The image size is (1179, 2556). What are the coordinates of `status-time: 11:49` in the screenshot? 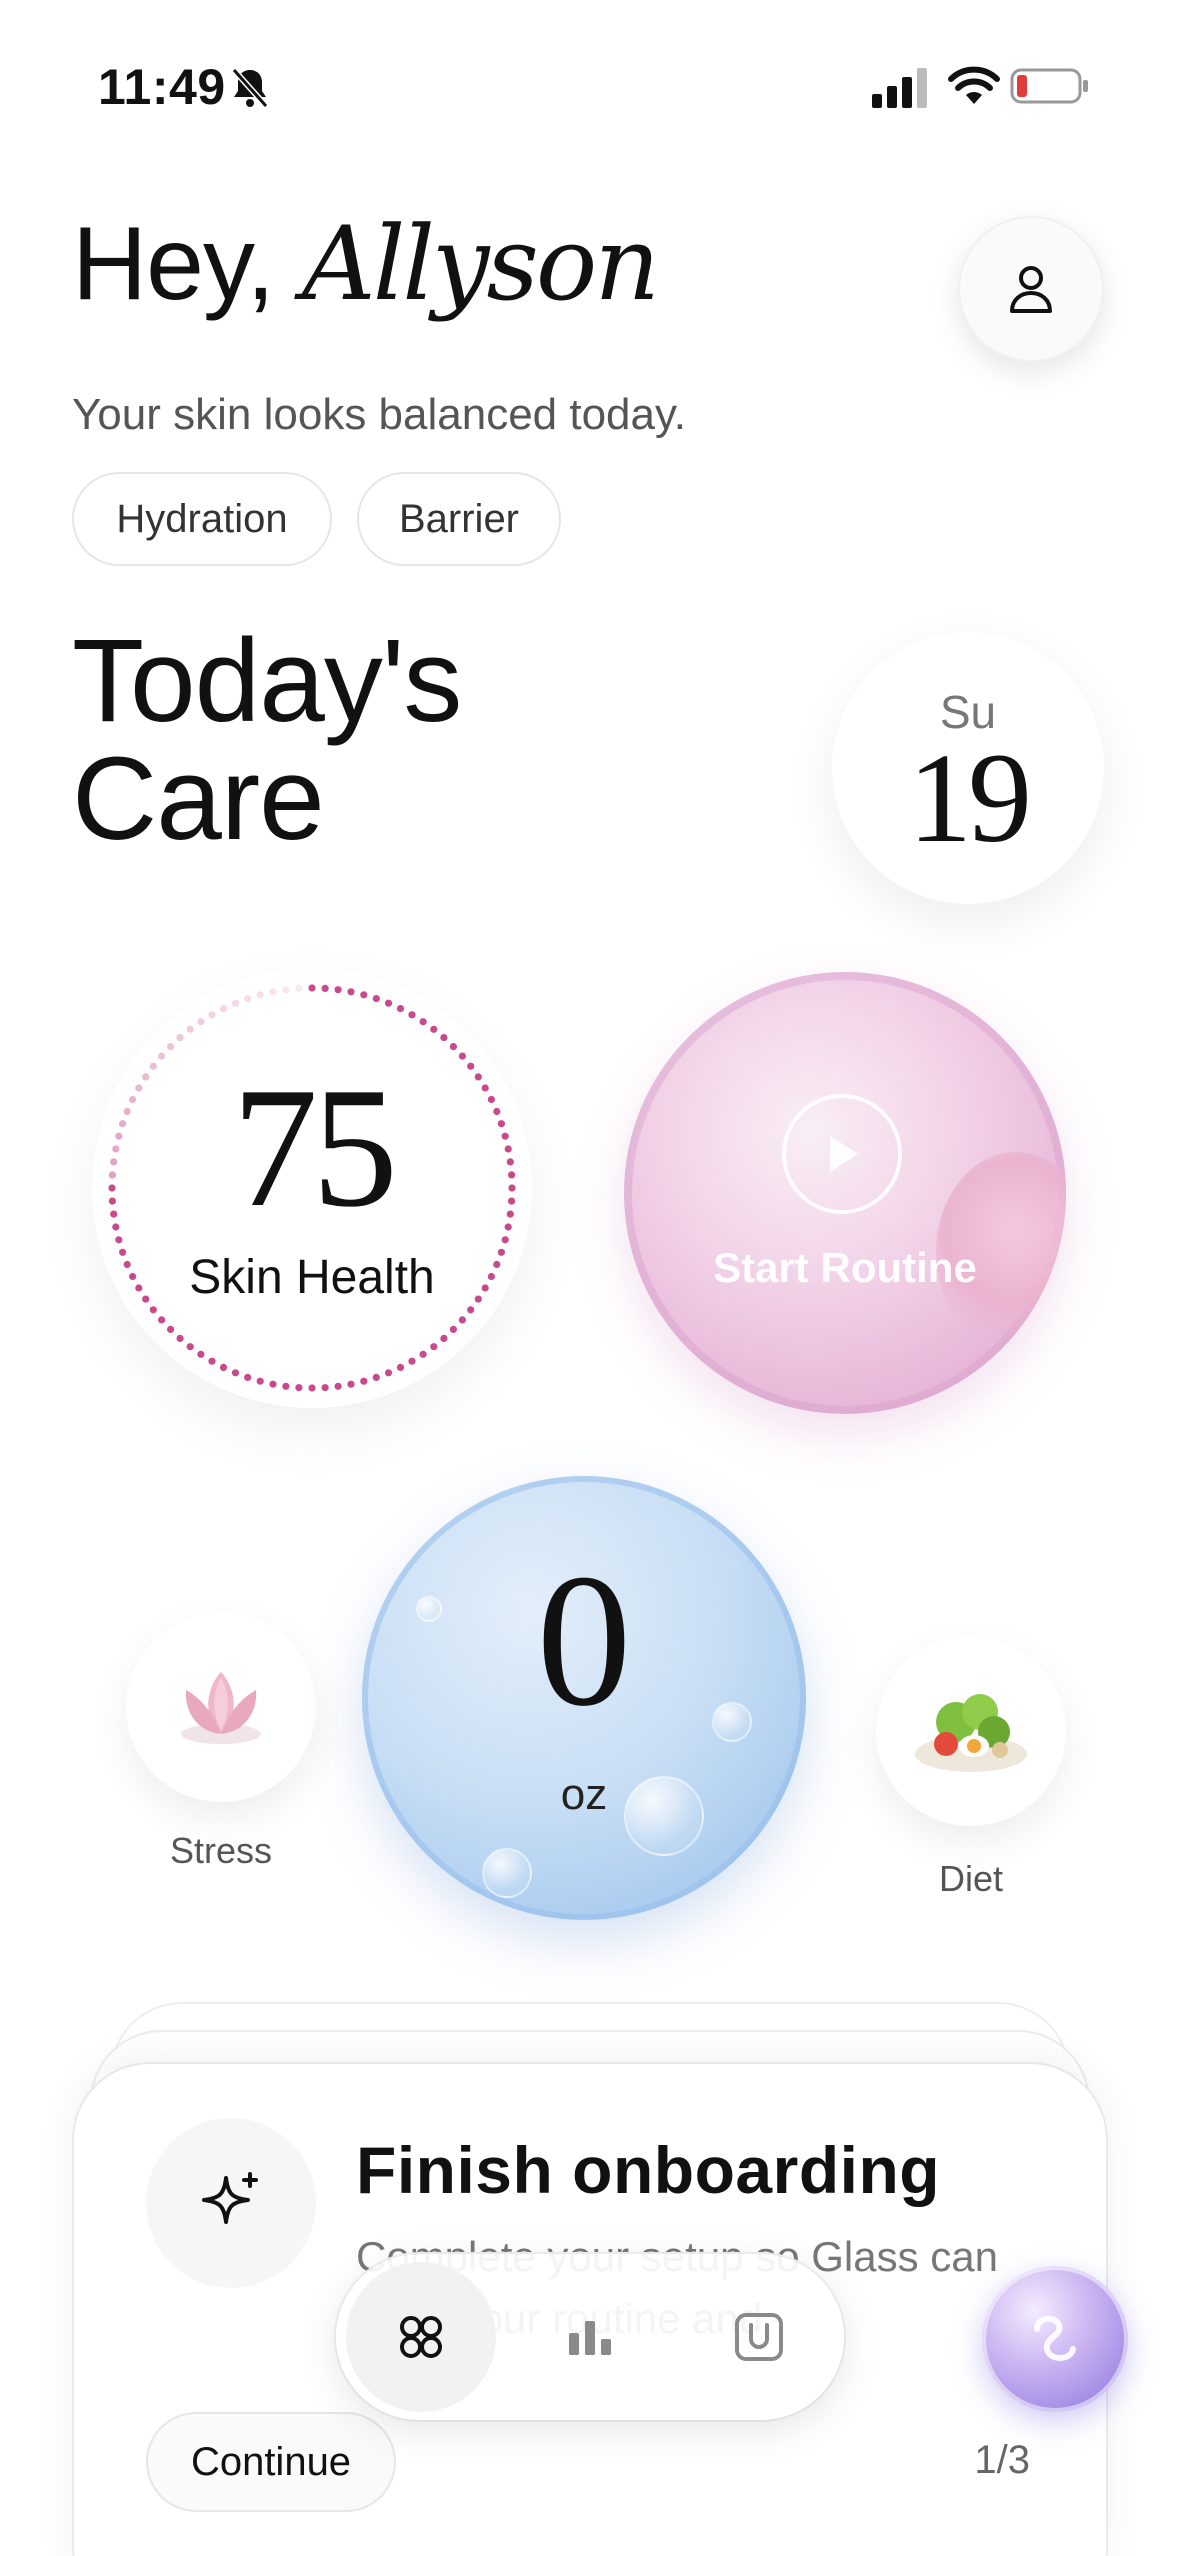 It's located at (162, 87).